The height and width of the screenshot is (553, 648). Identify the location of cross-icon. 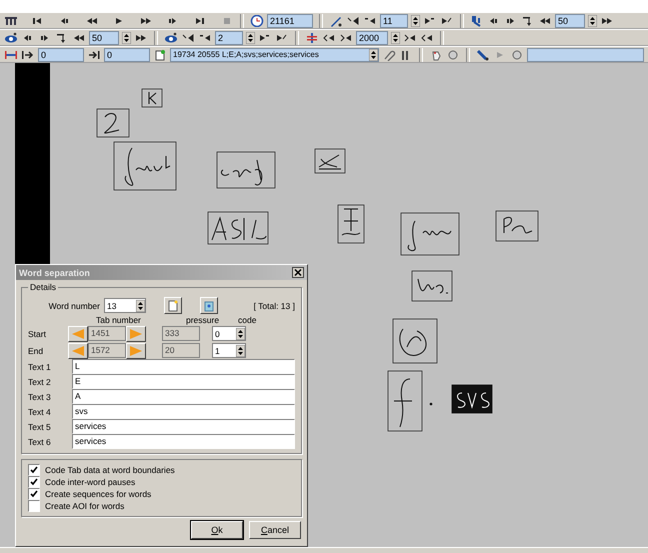
(312, 38).